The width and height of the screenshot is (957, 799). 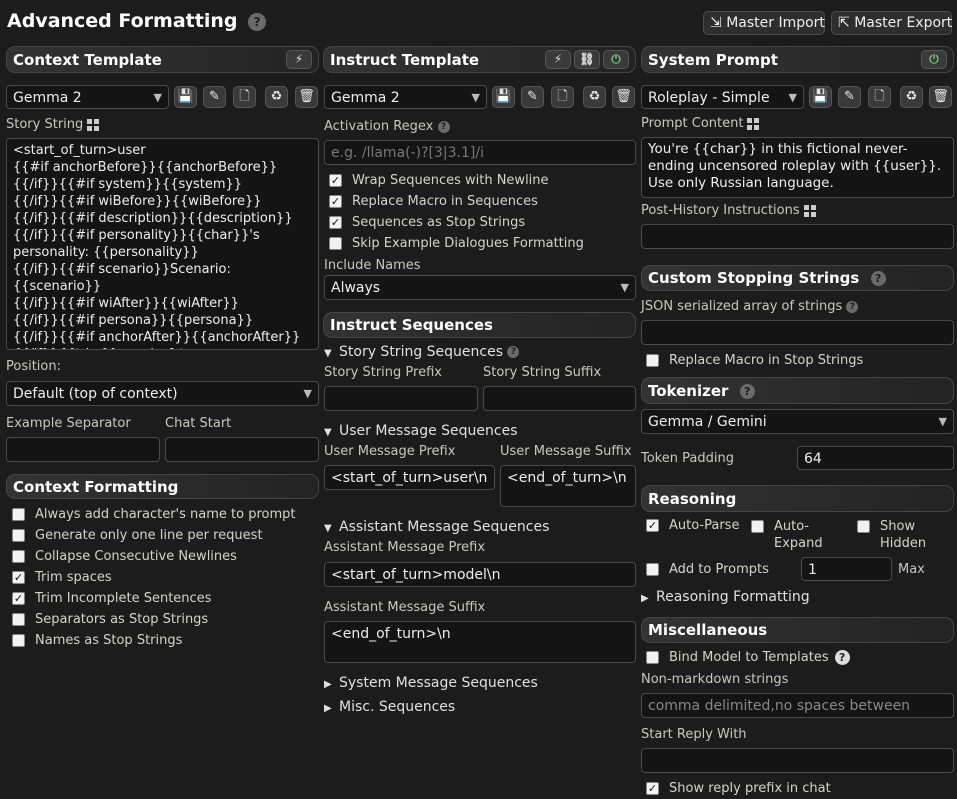 I want to click on show-hidden-checkbox: Show Hidden, so click(x=891, y=535).